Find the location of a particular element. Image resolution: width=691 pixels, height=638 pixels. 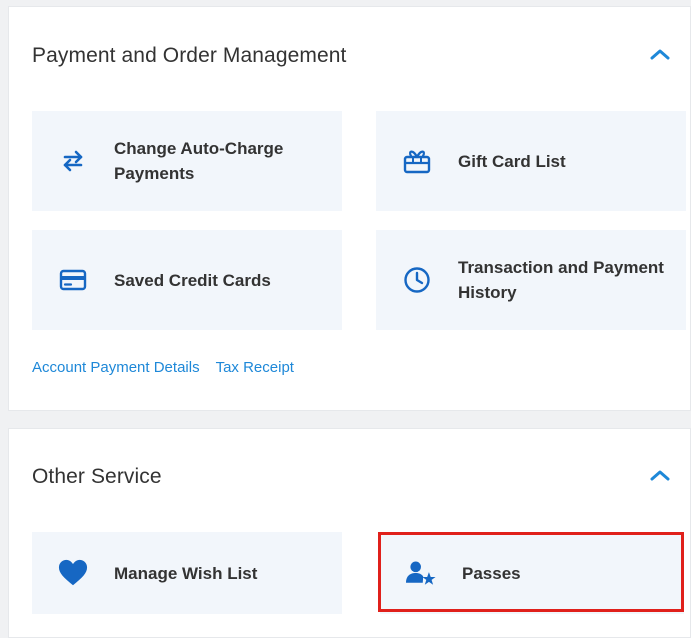

transaction-payment-history-card: Transaction and Payment History is located at coordinates (531, 280).